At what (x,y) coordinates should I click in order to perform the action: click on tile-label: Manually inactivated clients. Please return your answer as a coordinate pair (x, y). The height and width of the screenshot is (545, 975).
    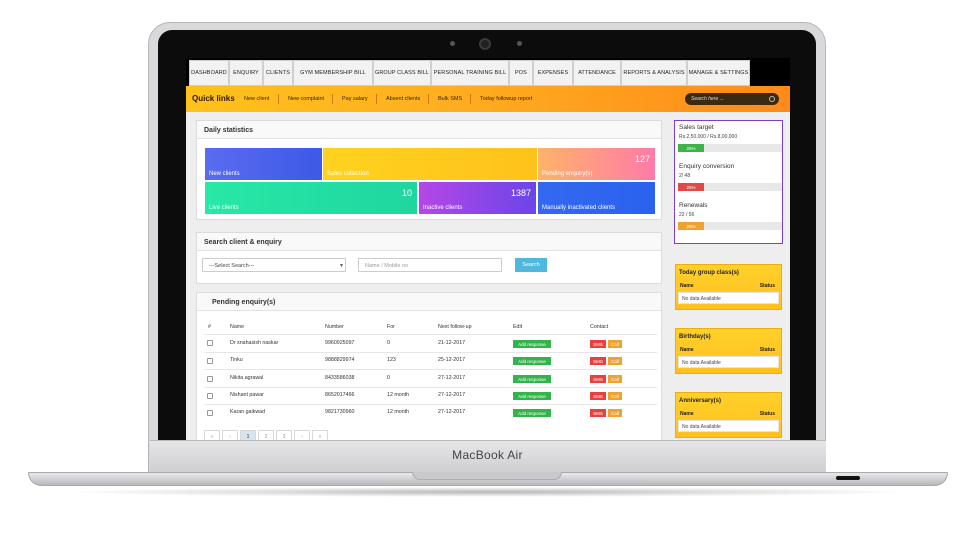
    Looking at the image, I should click on (579, 208).